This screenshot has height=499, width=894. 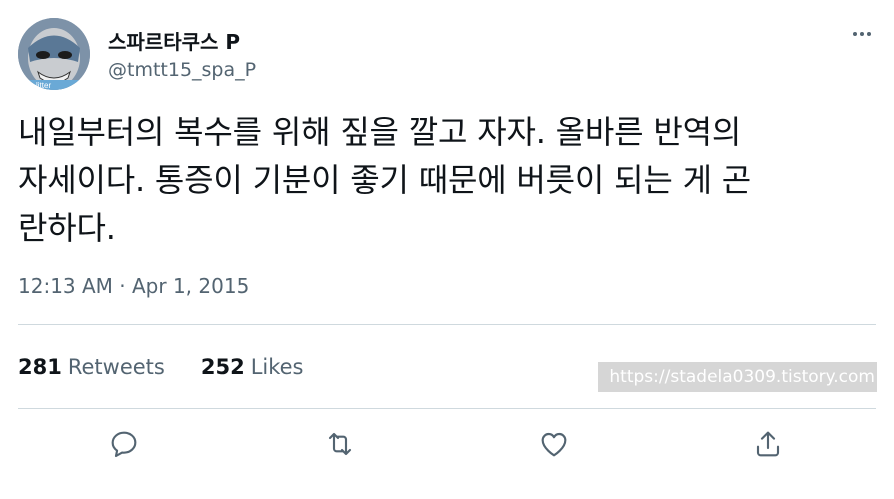 I want to click on reply-button, so click(x=124, y=444).